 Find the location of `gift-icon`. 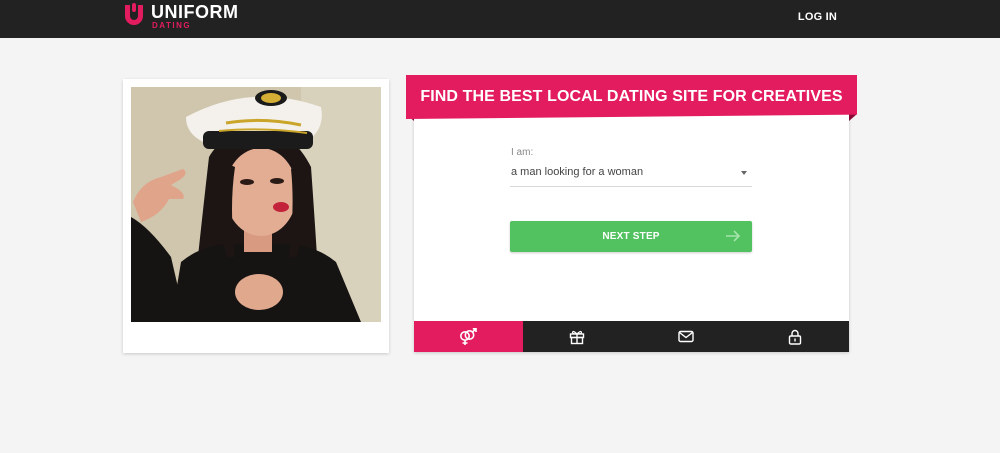

gift-icon is located at coordinates (577, 337).